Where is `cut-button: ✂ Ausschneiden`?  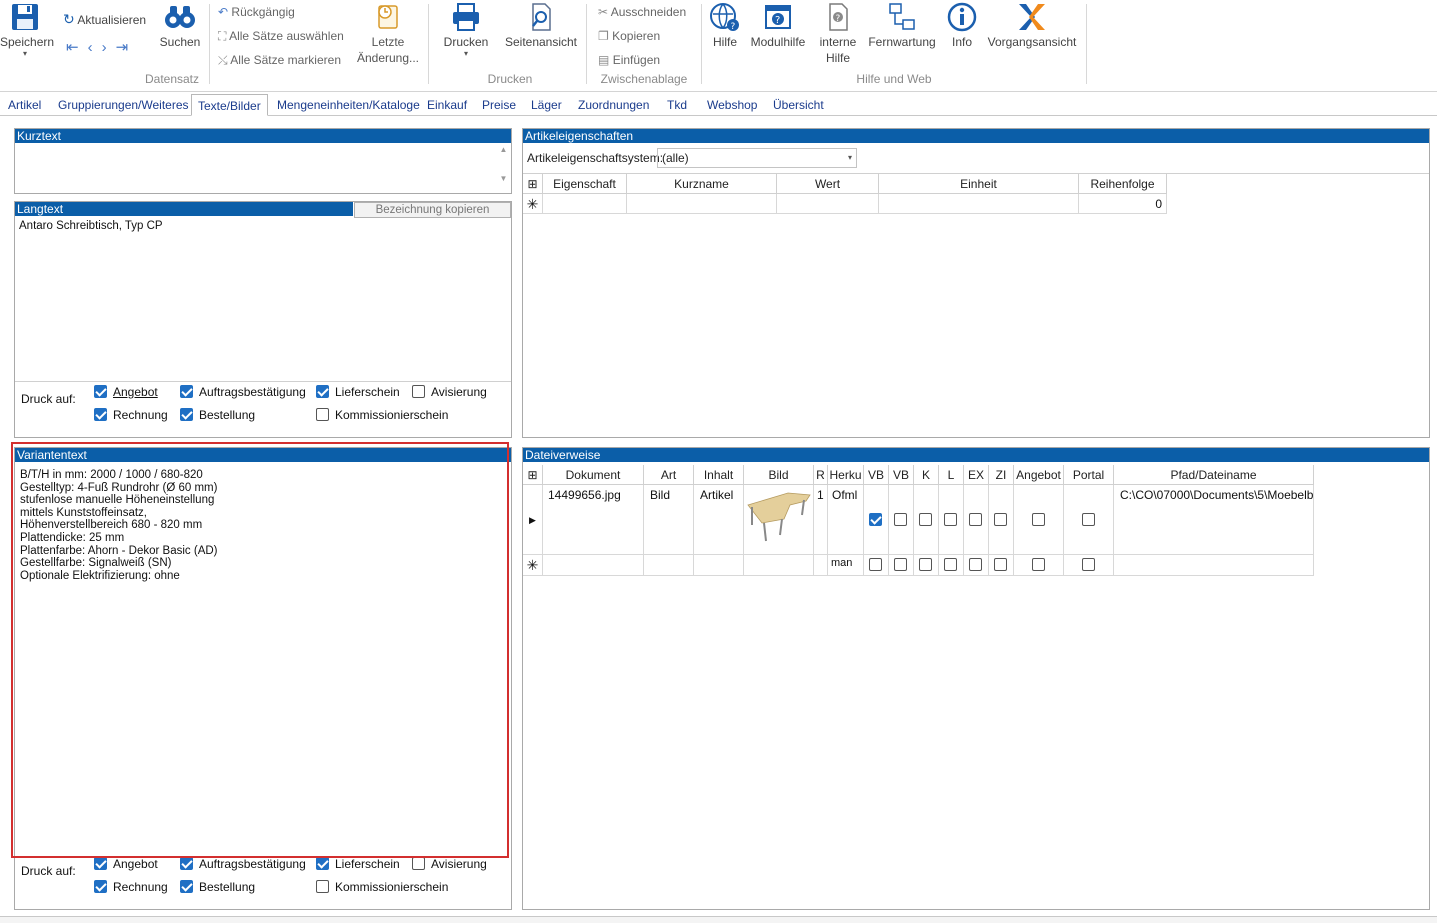
cut-button: ✂ Ausschneiden is located at coordinates (642, 12).